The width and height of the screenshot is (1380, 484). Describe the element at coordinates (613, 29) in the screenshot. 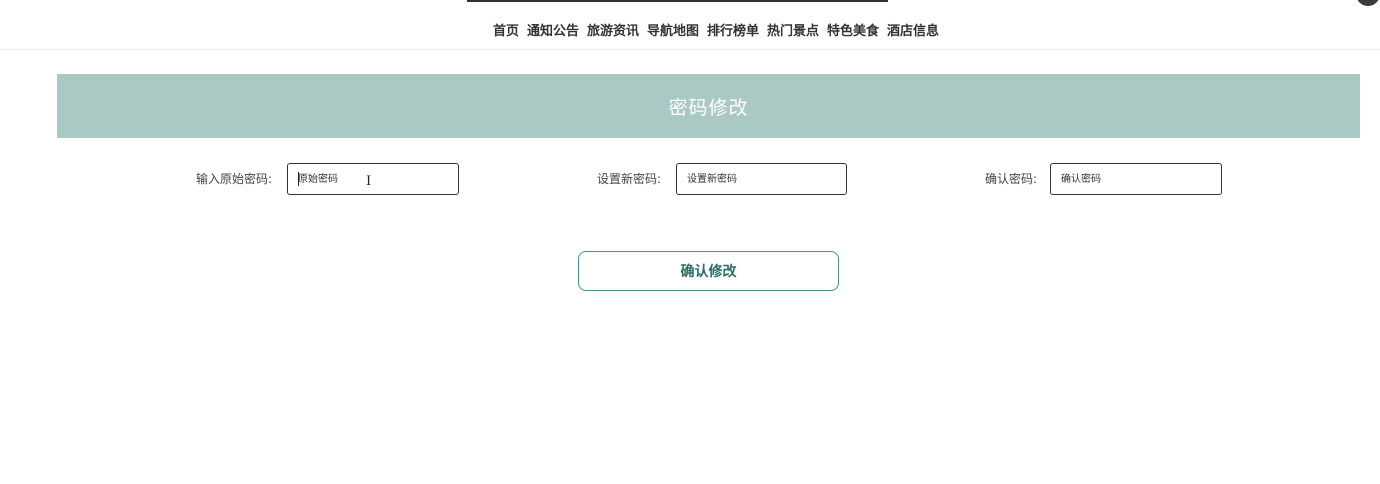

I see `nav-item-travel-news: 旅游资讯` at that location.